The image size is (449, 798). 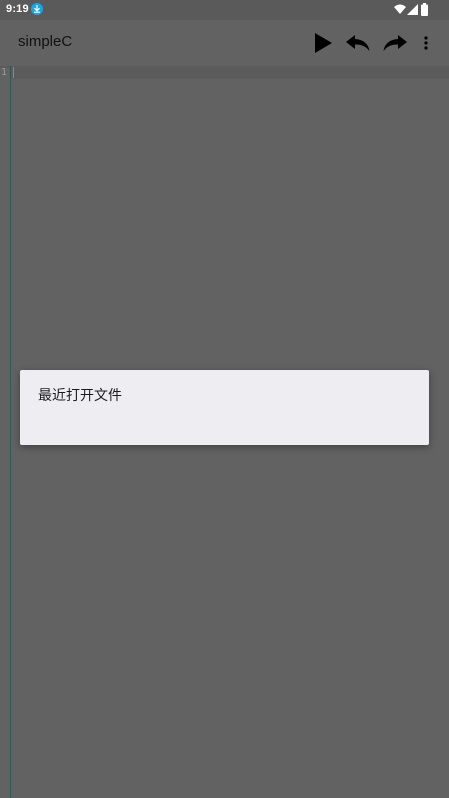 I want to click on more-vert-icon, so click(x=426, y=43).